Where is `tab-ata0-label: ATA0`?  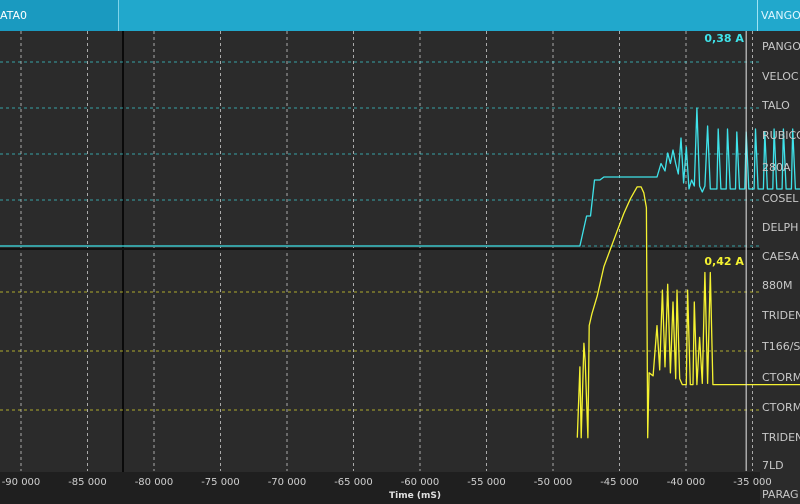 tab-ata0-label: ATA0 is located at coordinates (14, 15).